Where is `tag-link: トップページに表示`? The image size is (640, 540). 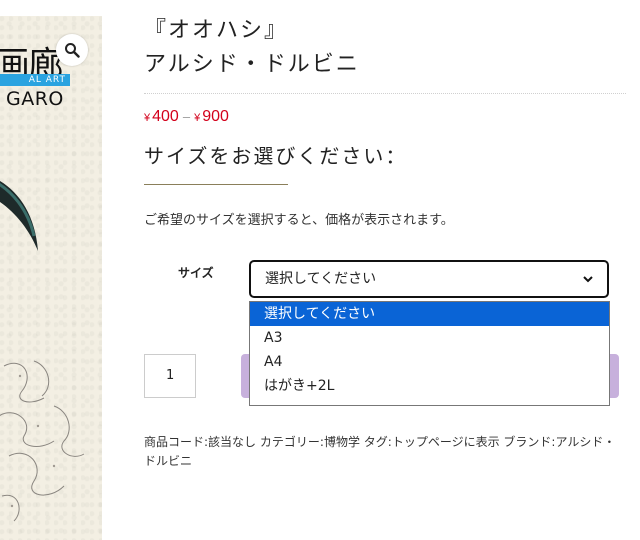 tag-link: トップページに表示 is located at coordinates (446, 442).